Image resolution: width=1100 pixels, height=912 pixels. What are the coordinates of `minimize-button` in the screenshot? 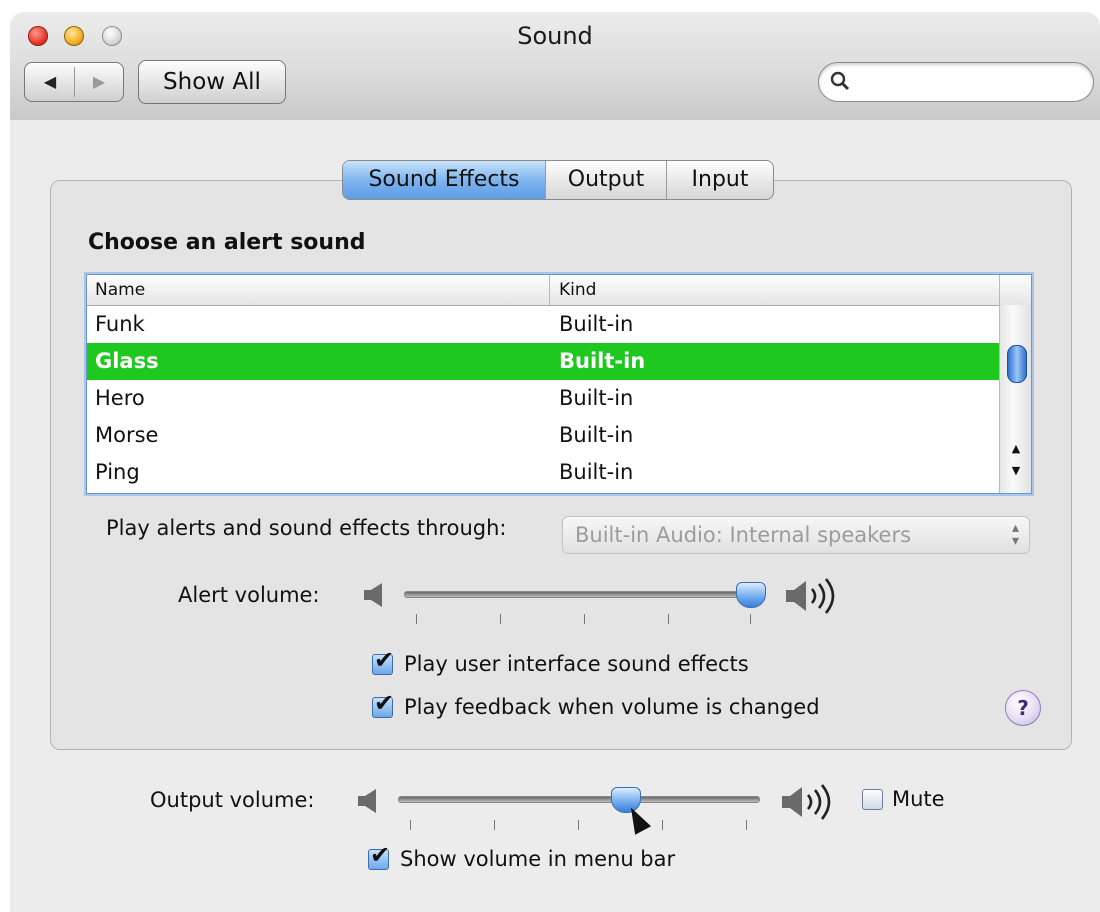 It's located at (74, 36).